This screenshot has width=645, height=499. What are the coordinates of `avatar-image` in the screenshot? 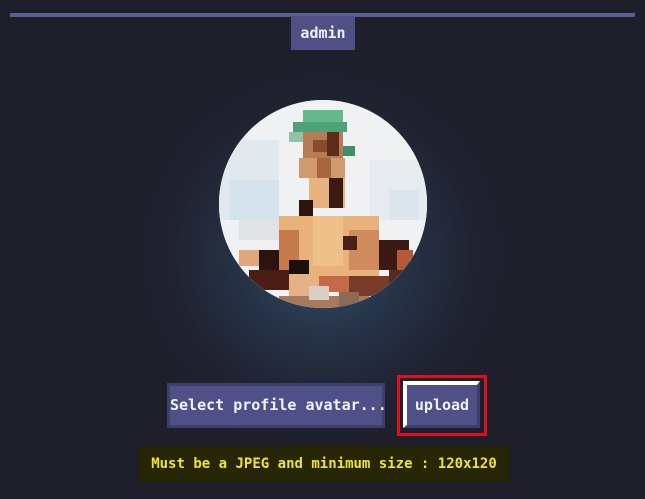 It's located at (323, 204).